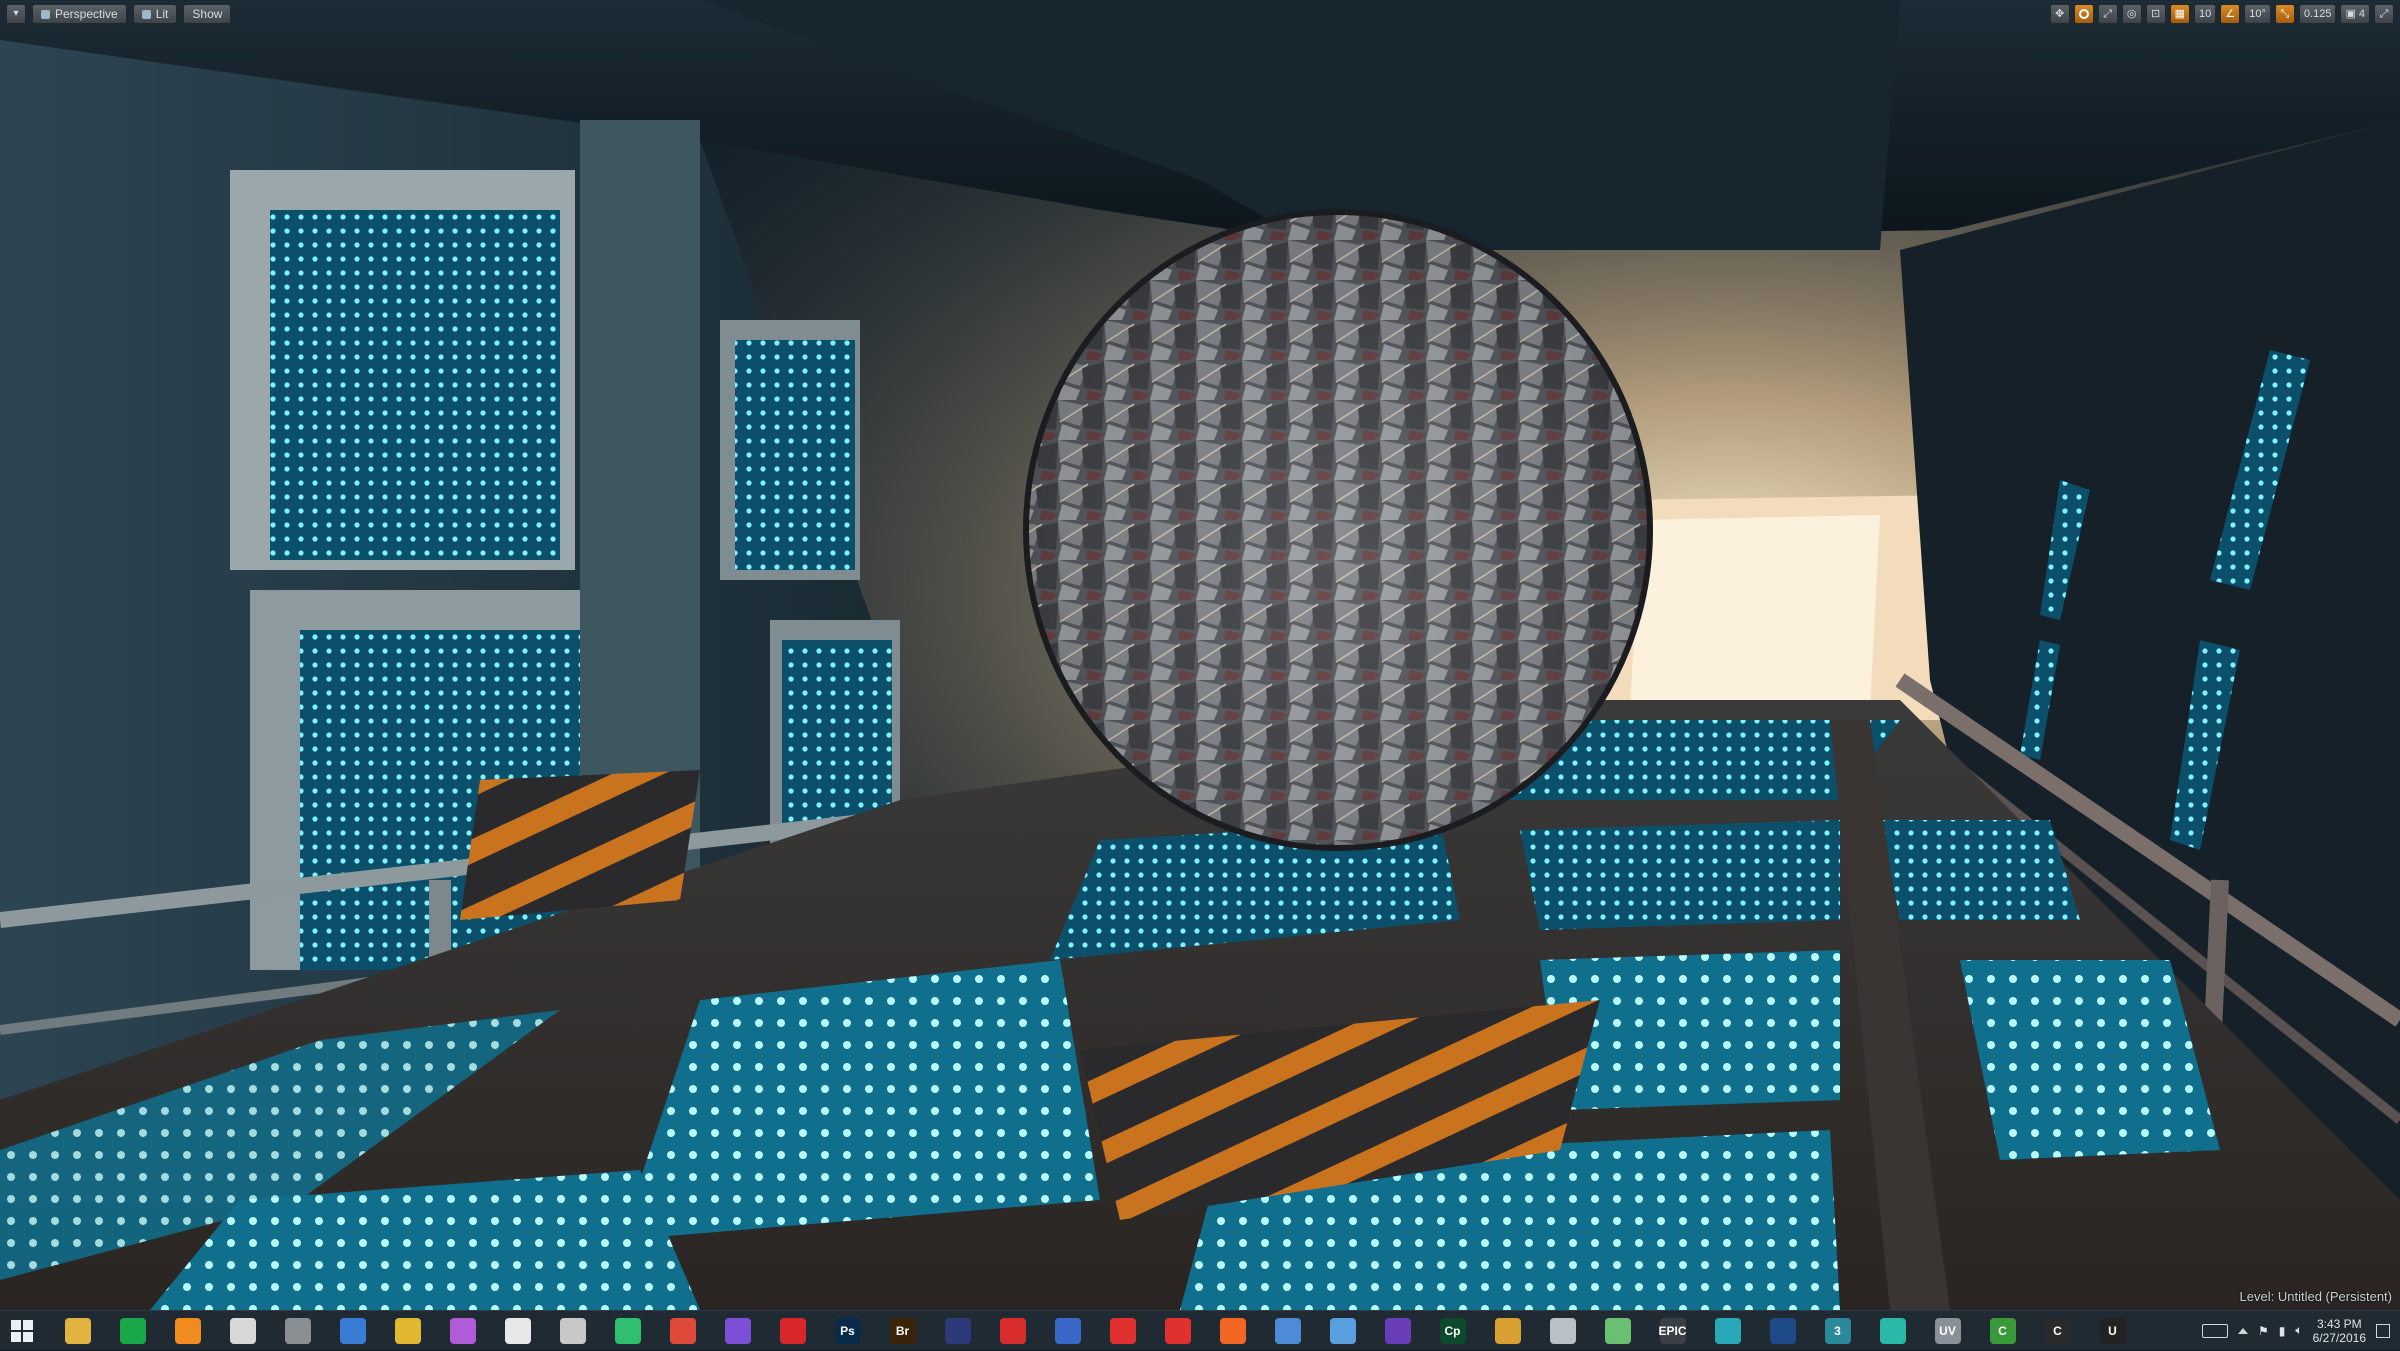  I want to click on chevron-down-icon: ▾, so click(16, 13).